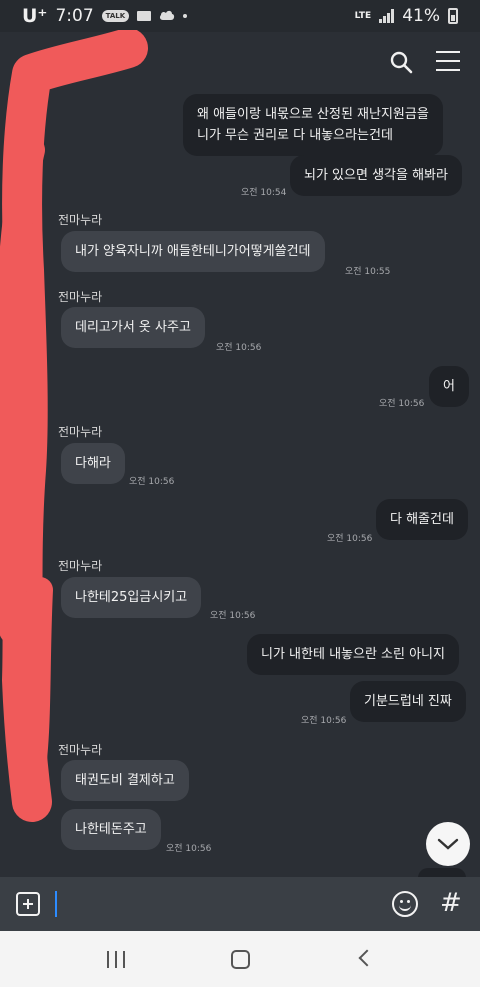 The height and width of the screenshot is (987, 480). What do you see at coordinates (35, 16) in the screenshot?
I see `carrier-label: U⁺` at bounding box center [35, 16].